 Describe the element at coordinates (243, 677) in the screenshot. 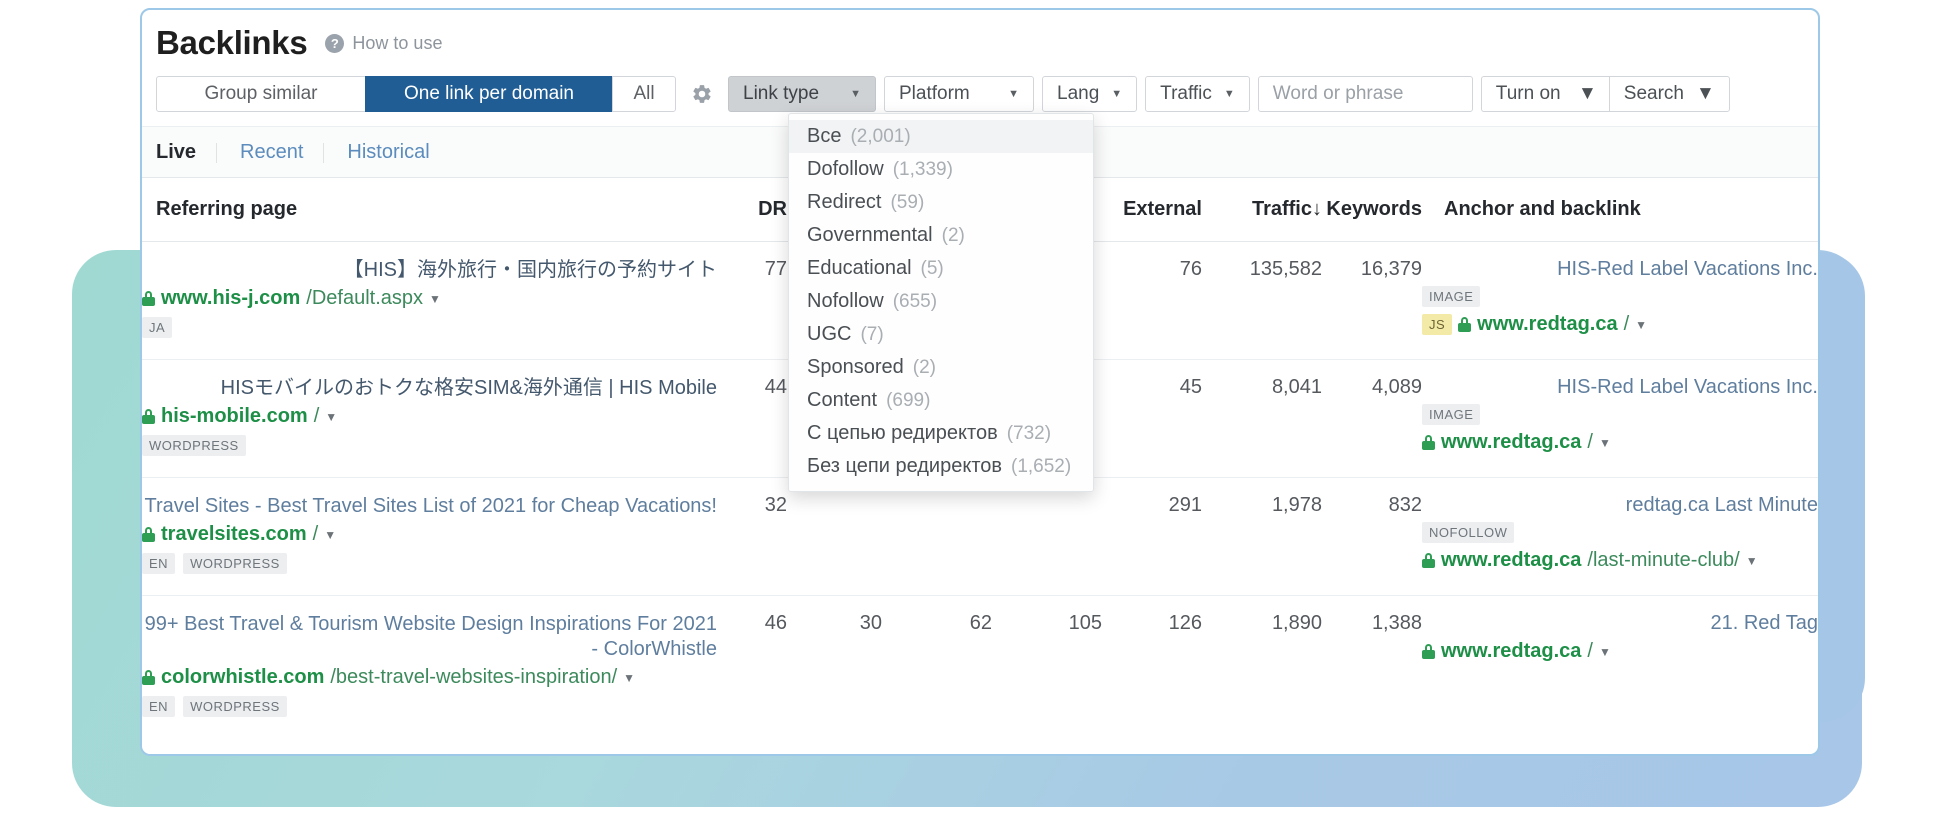

I see `referring-domain: colorwhistle.com` at that location.